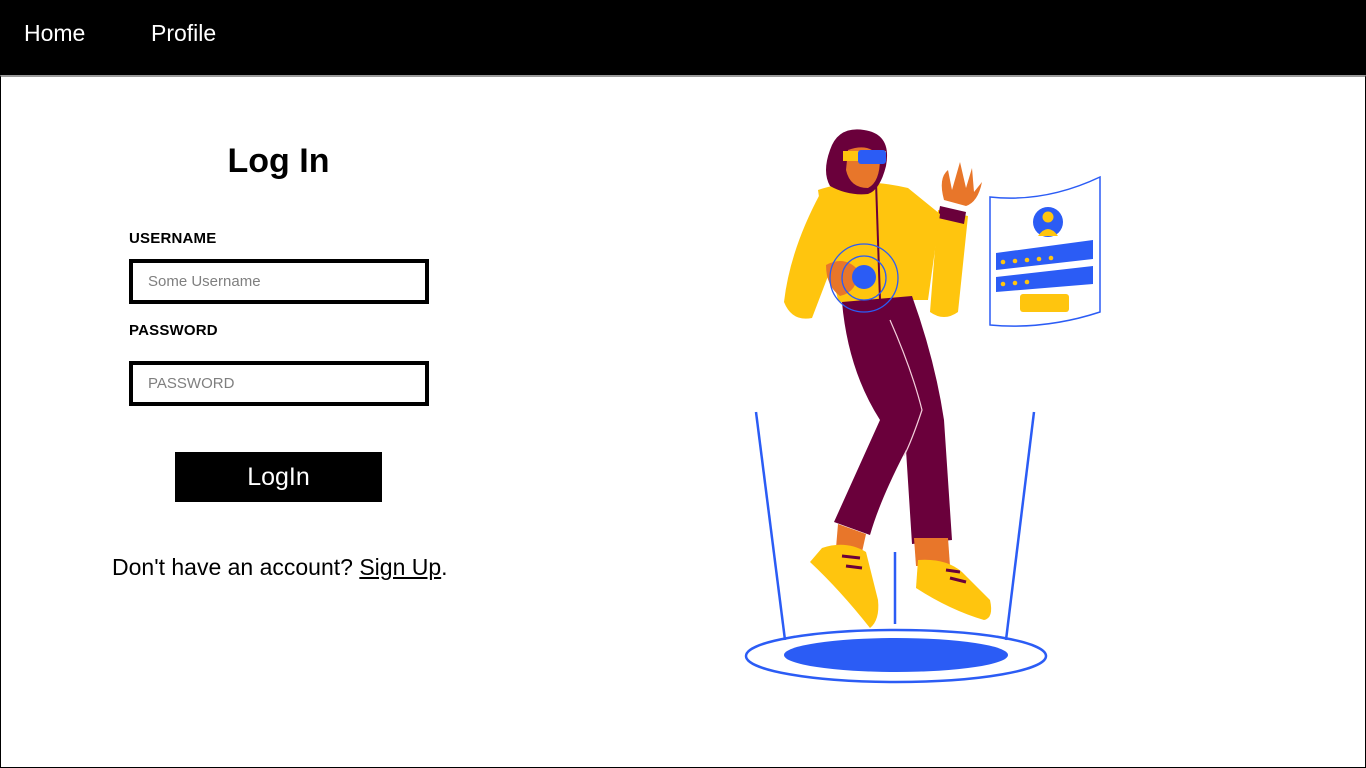 The height and width of the screenshot is (768, 1366). What do you see at coordinates (1045, 251) in the screenshot?
I see `floating-login-card` at bounding box center [1045, 251].